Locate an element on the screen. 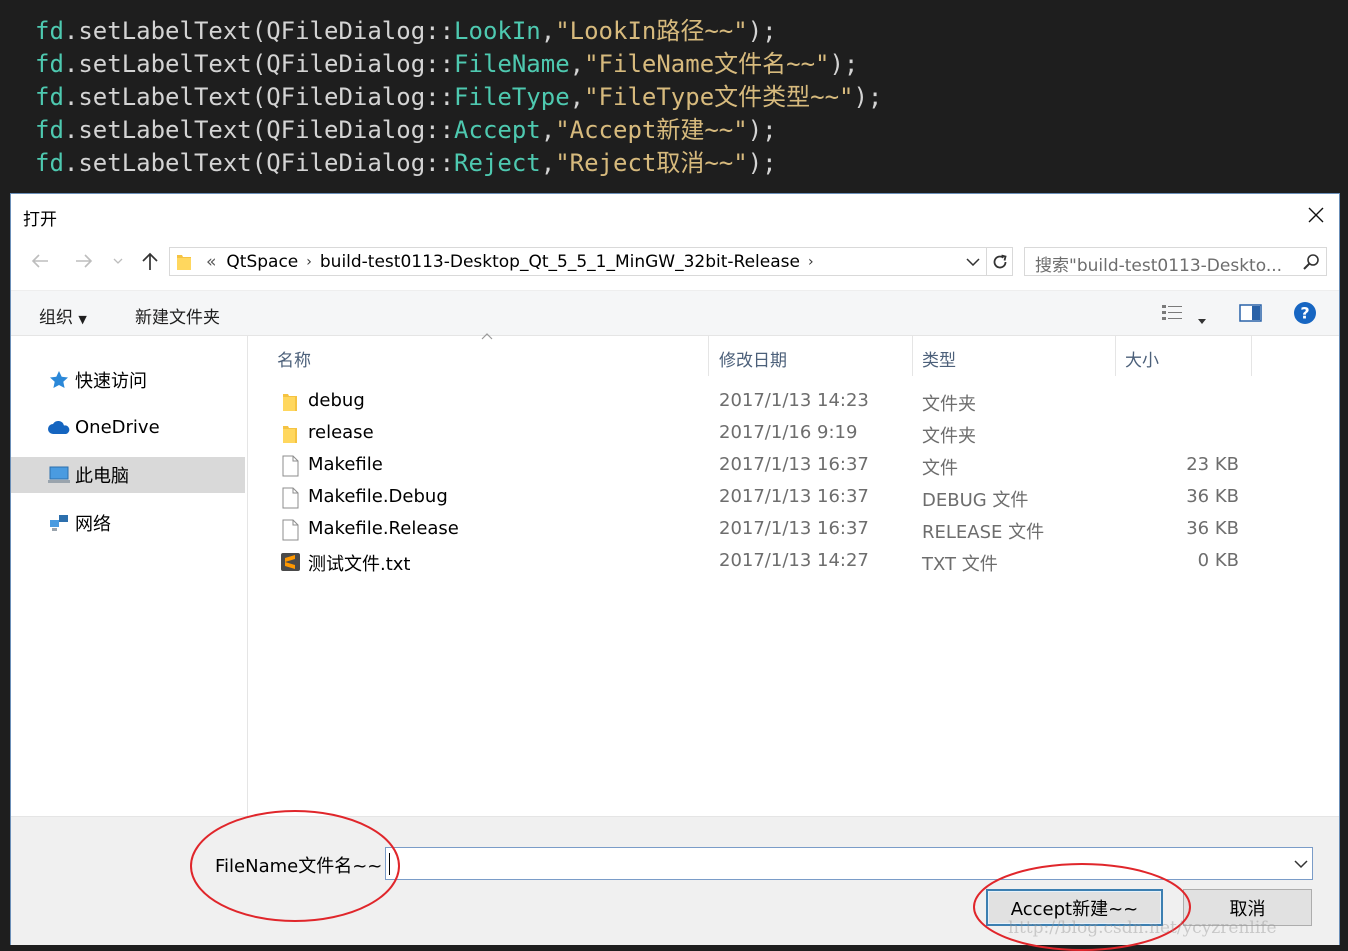 This screenshot has height=951, width=1348. nav-label: OneDrive is located at coordinates (117, 427).